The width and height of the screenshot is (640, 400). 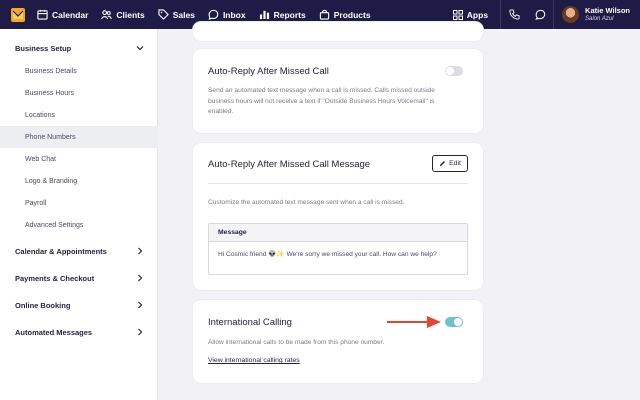 I want to click on sidebar-section-label: Automated Messages, so click(x=54, y=332).